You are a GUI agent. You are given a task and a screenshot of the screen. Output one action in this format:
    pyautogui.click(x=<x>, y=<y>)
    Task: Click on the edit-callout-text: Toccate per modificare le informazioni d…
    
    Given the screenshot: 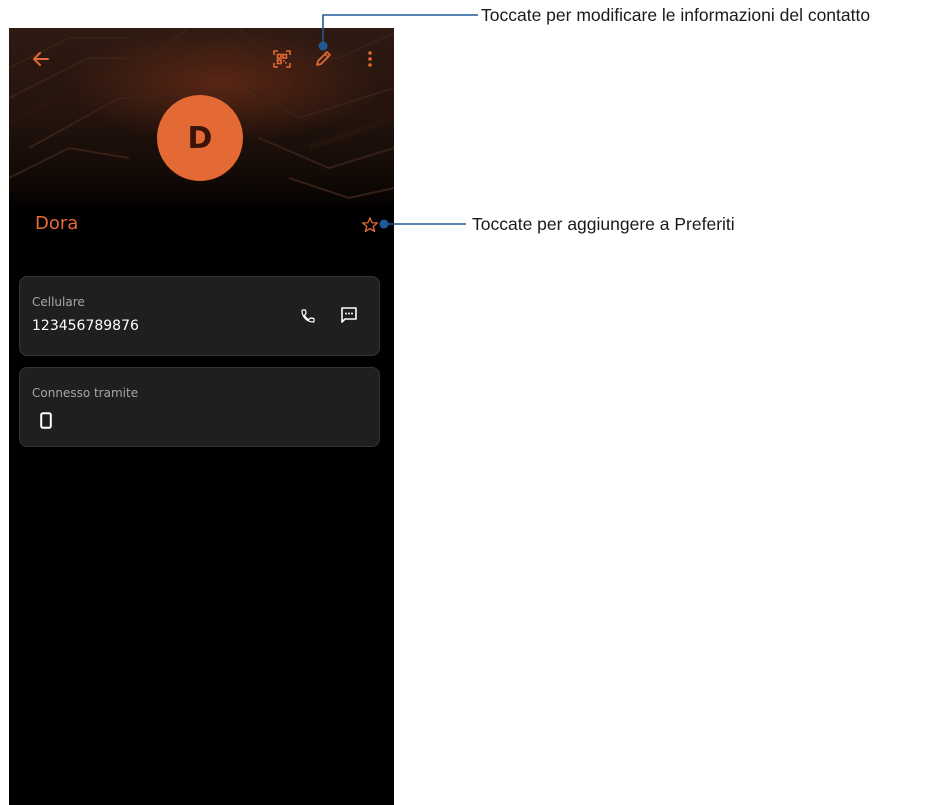 What is the action you would take?
    pyautogui.click(x=676, y=15)
    